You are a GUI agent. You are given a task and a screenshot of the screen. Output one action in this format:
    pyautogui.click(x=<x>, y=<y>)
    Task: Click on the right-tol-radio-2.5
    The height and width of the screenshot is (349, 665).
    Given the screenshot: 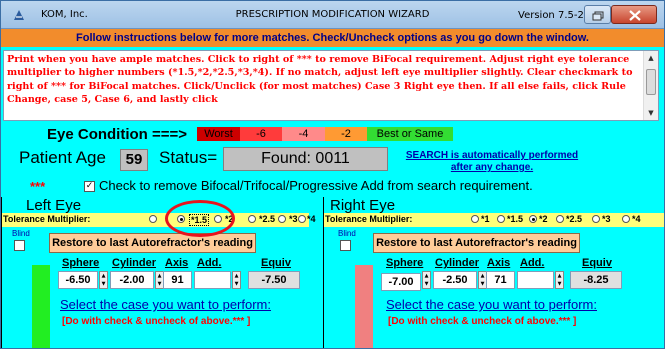 What is the action you would take?
    pyautogui.click(x=560, y=219)
    